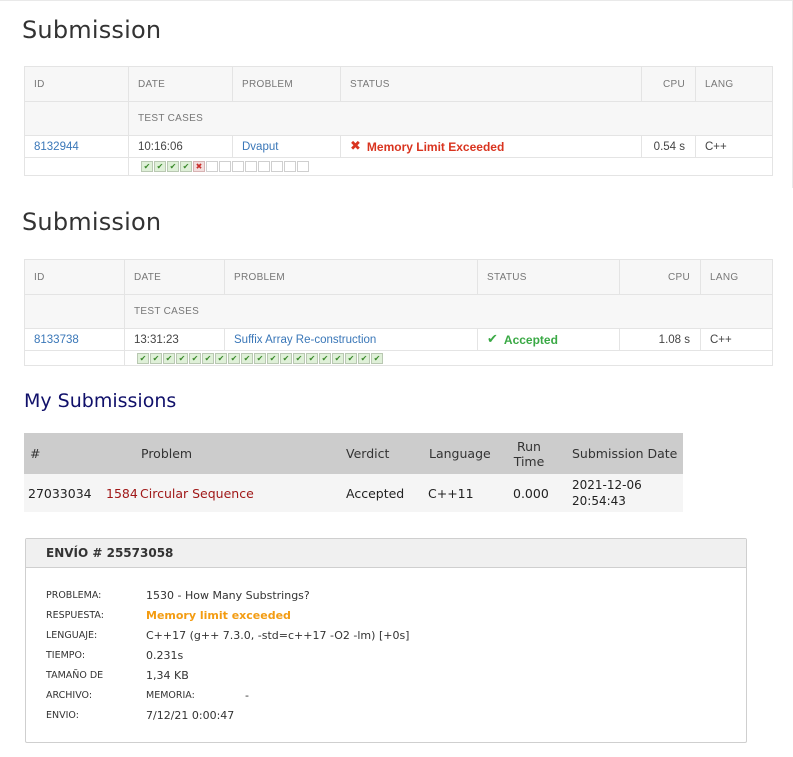 The height and width of the screenshot is (757, 793). I want to click on label-archivo: ARCHIVO:, so click(69, 695).